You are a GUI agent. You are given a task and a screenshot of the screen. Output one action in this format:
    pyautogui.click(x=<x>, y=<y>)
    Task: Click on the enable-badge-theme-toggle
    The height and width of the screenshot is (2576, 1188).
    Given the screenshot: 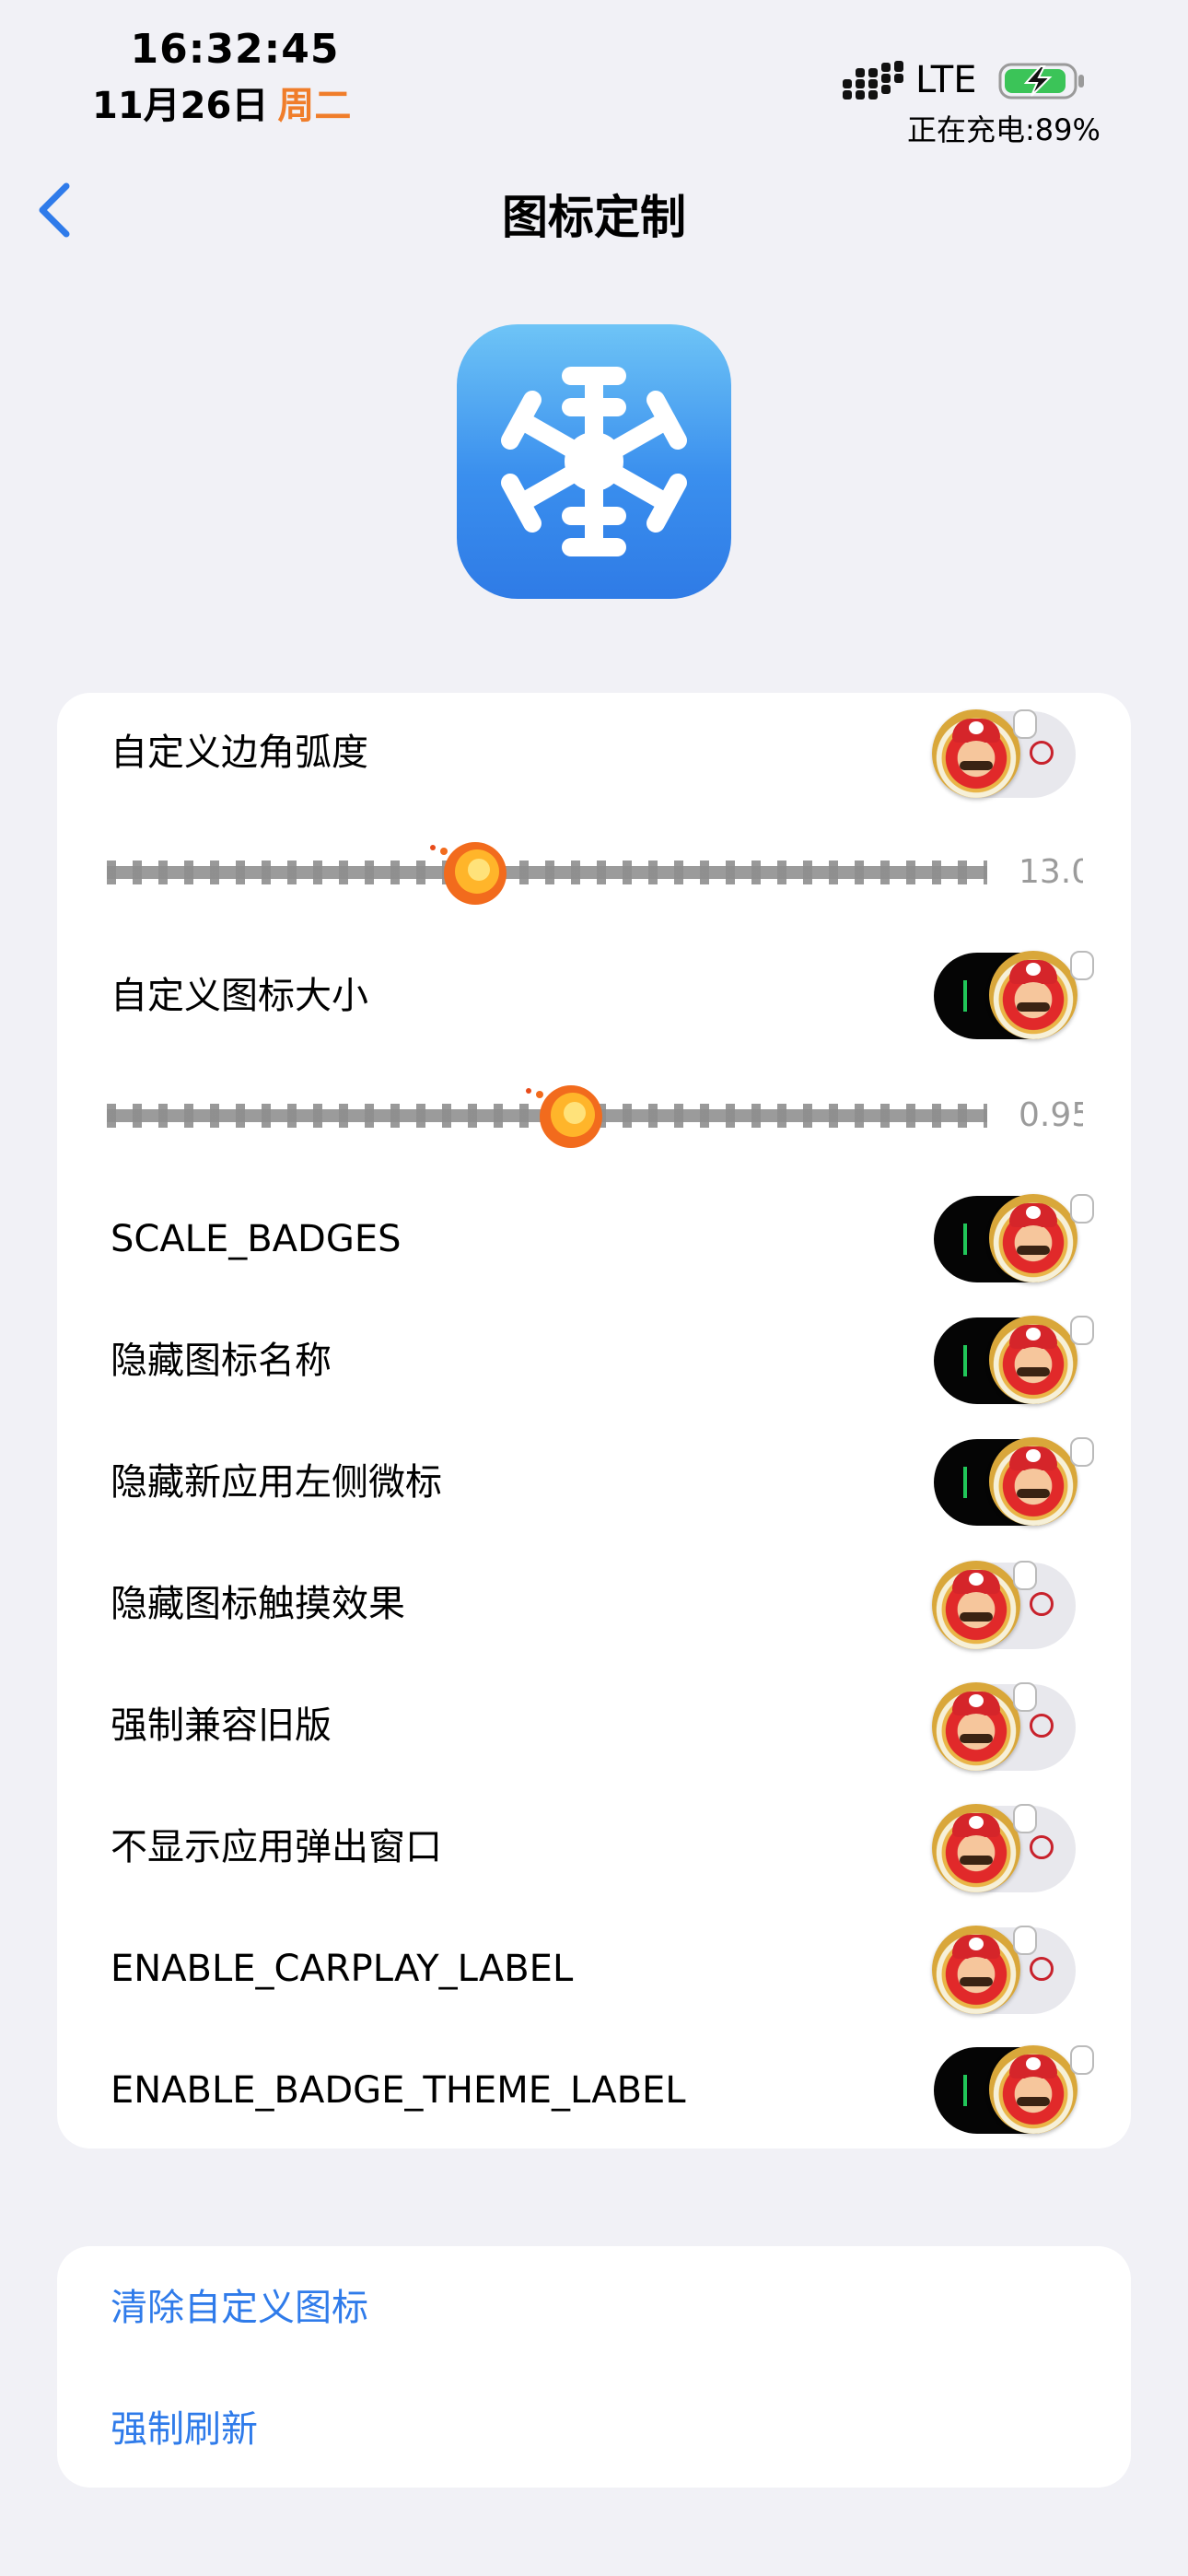 What is the action you would take?
    pyautogui.click(x=1014, y=2089)
    